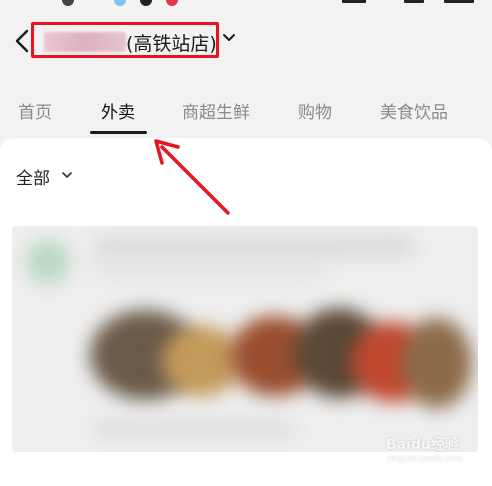 The height and width of the screenshot is (486, 492). Describe the element at coordinates (459, 1) in the screenshot. I see `battery-icon` at that location.